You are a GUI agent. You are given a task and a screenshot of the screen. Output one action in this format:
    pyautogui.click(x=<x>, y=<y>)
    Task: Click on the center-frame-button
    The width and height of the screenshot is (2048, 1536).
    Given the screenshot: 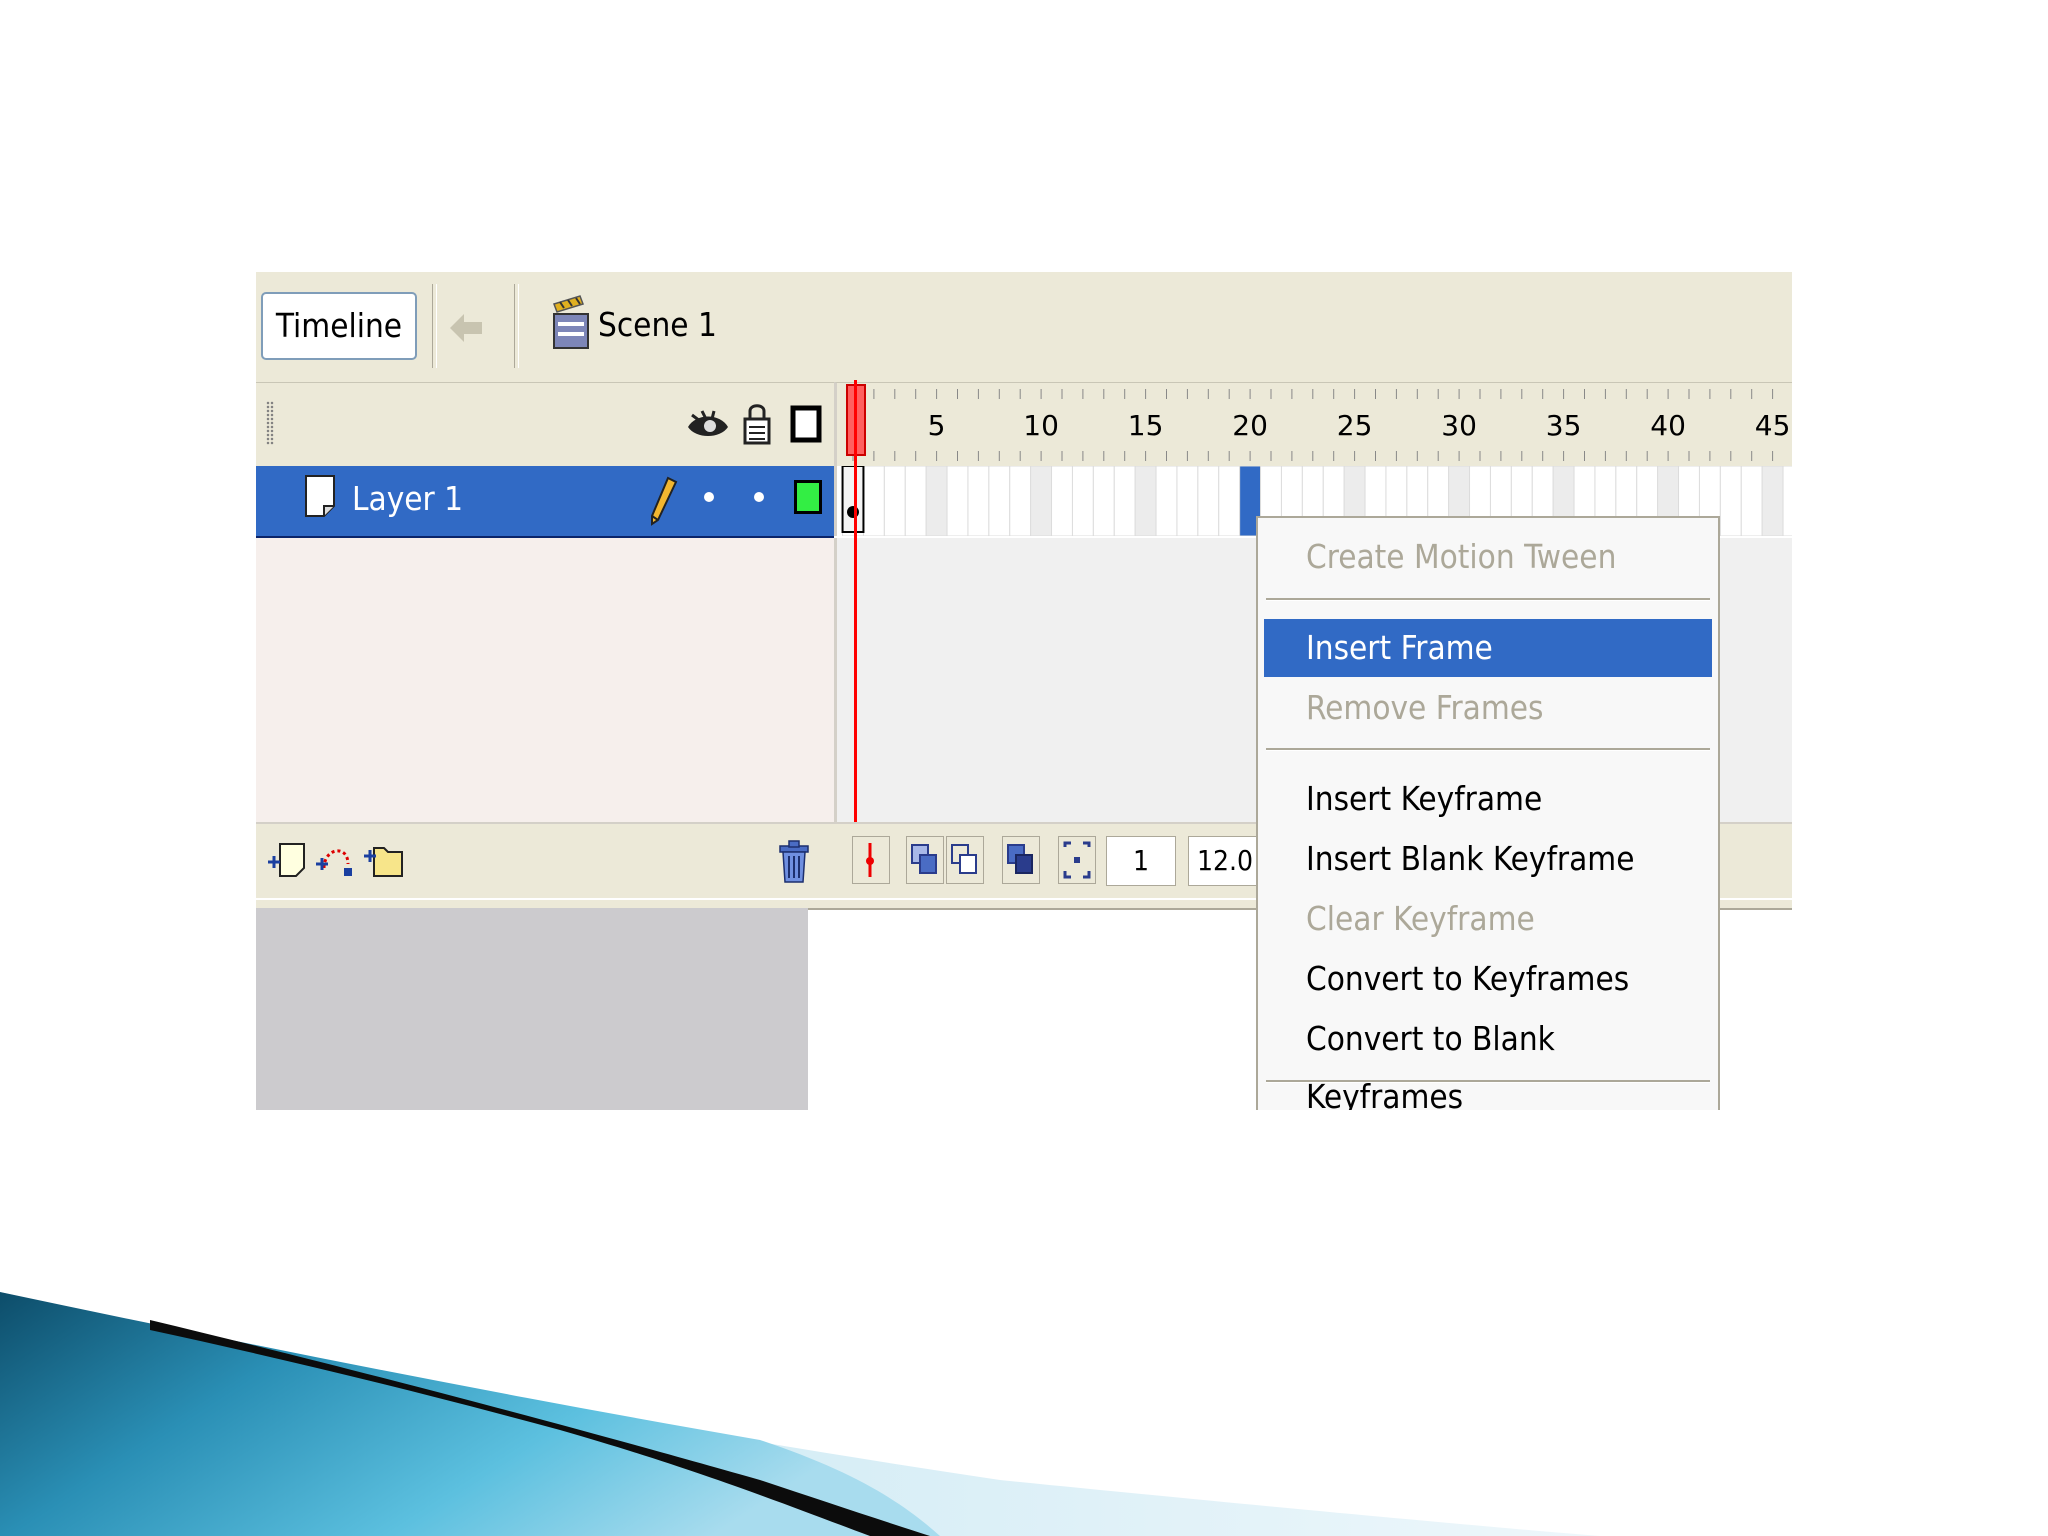 What is the action you would take?
    pyautogui.click(x=871, y=860)
    